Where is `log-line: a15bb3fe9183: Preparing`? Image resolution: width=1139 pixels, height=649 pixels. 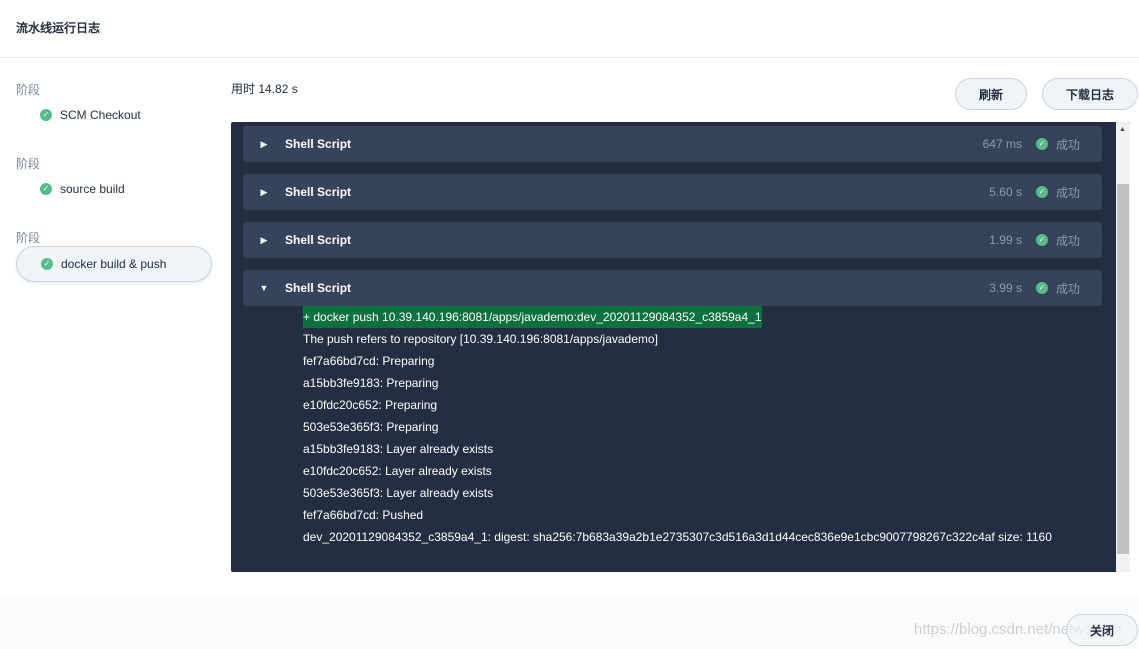 log-line: a15bb3fe9183: Preparing is located at coordinates (371, 383).